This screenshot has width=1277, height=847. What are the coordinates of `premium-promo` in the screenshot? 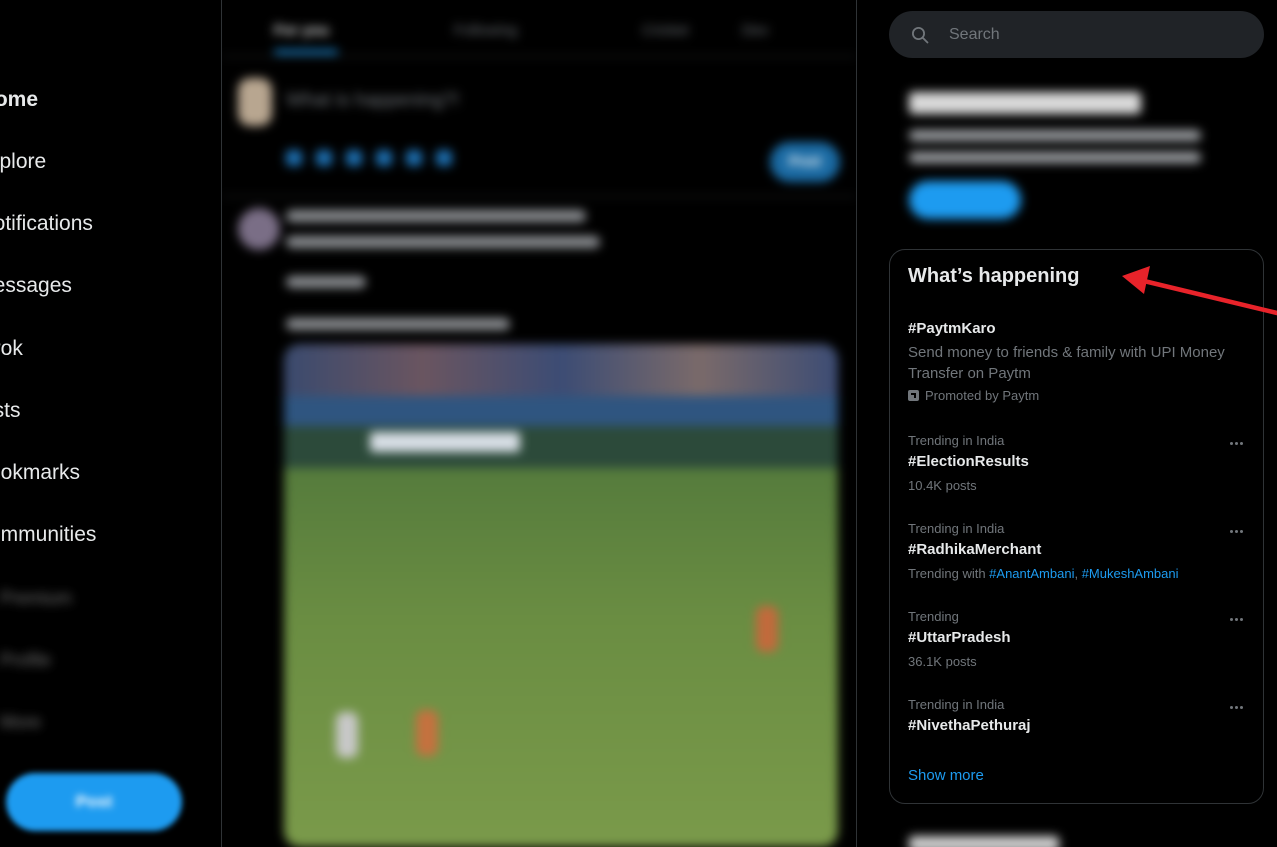 It's located at (1076, 155).